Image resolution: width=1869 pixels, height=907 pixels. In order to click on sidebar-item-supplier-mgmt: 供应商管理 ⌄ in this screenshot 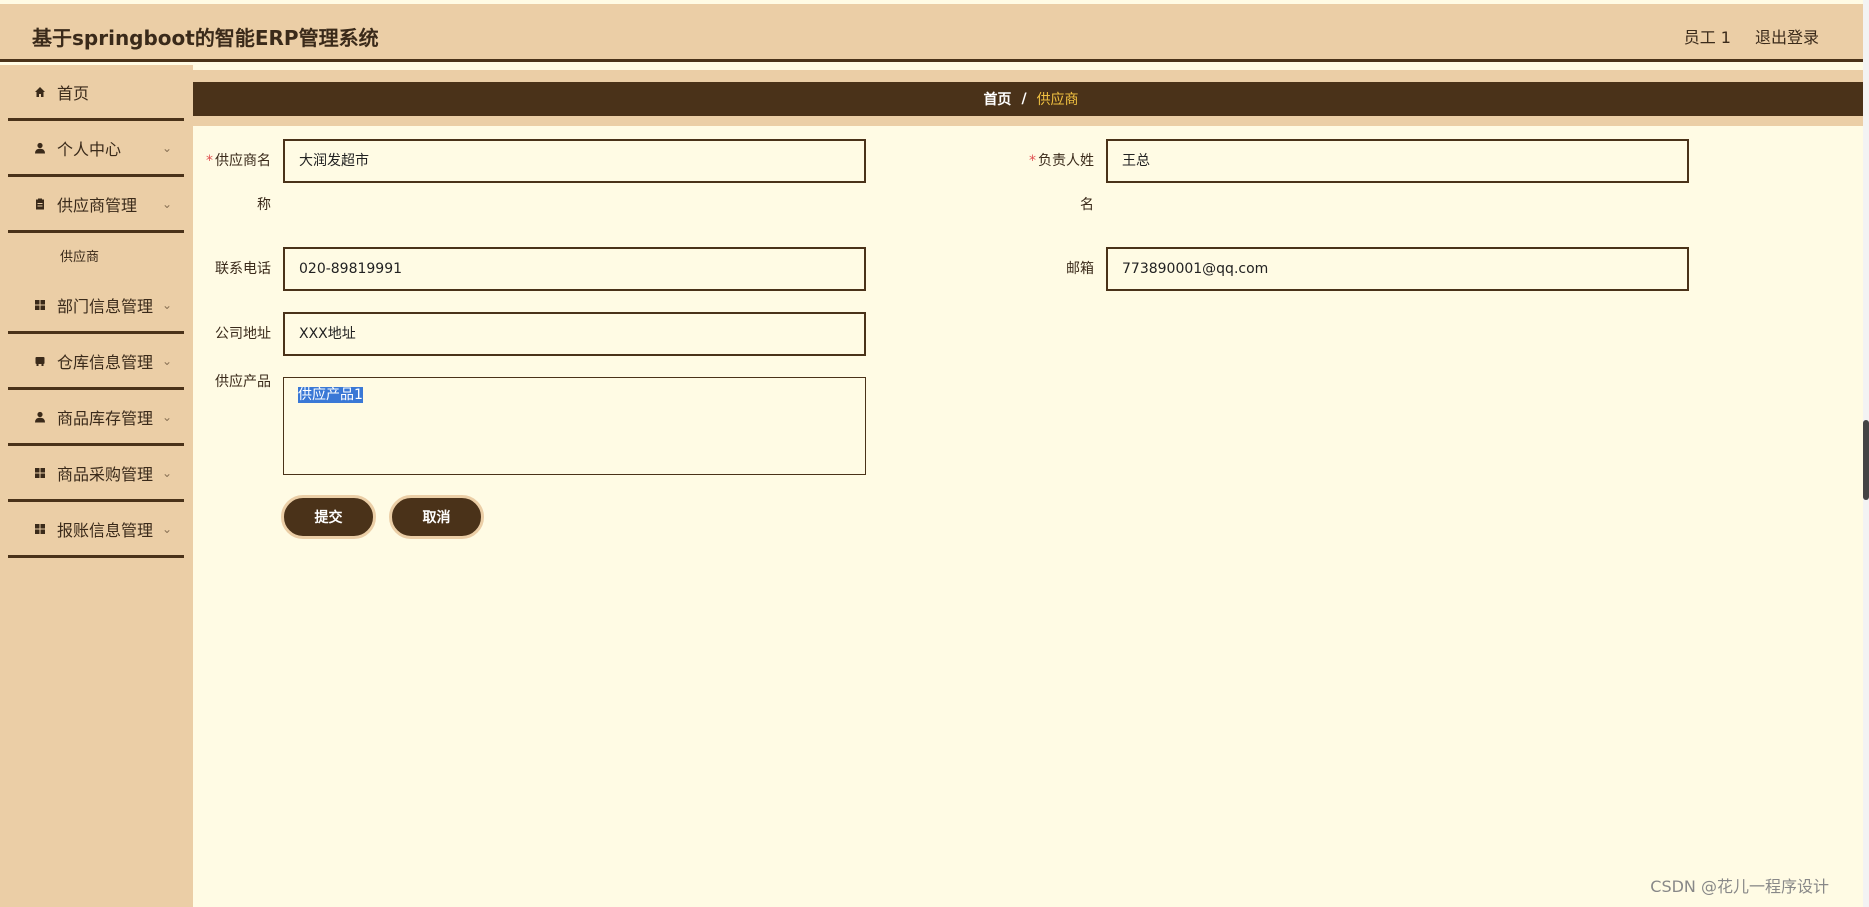, I will do `click(96, 205)`.